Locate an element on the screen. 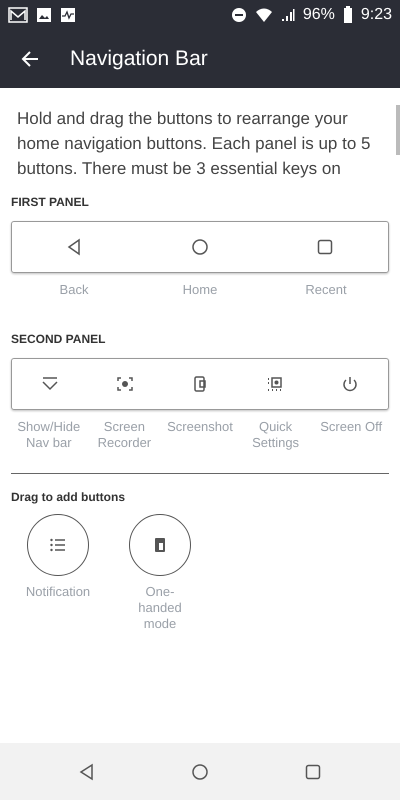 This screenshot has height=800, width=400. back-icon is located at coordinates (87, 771).